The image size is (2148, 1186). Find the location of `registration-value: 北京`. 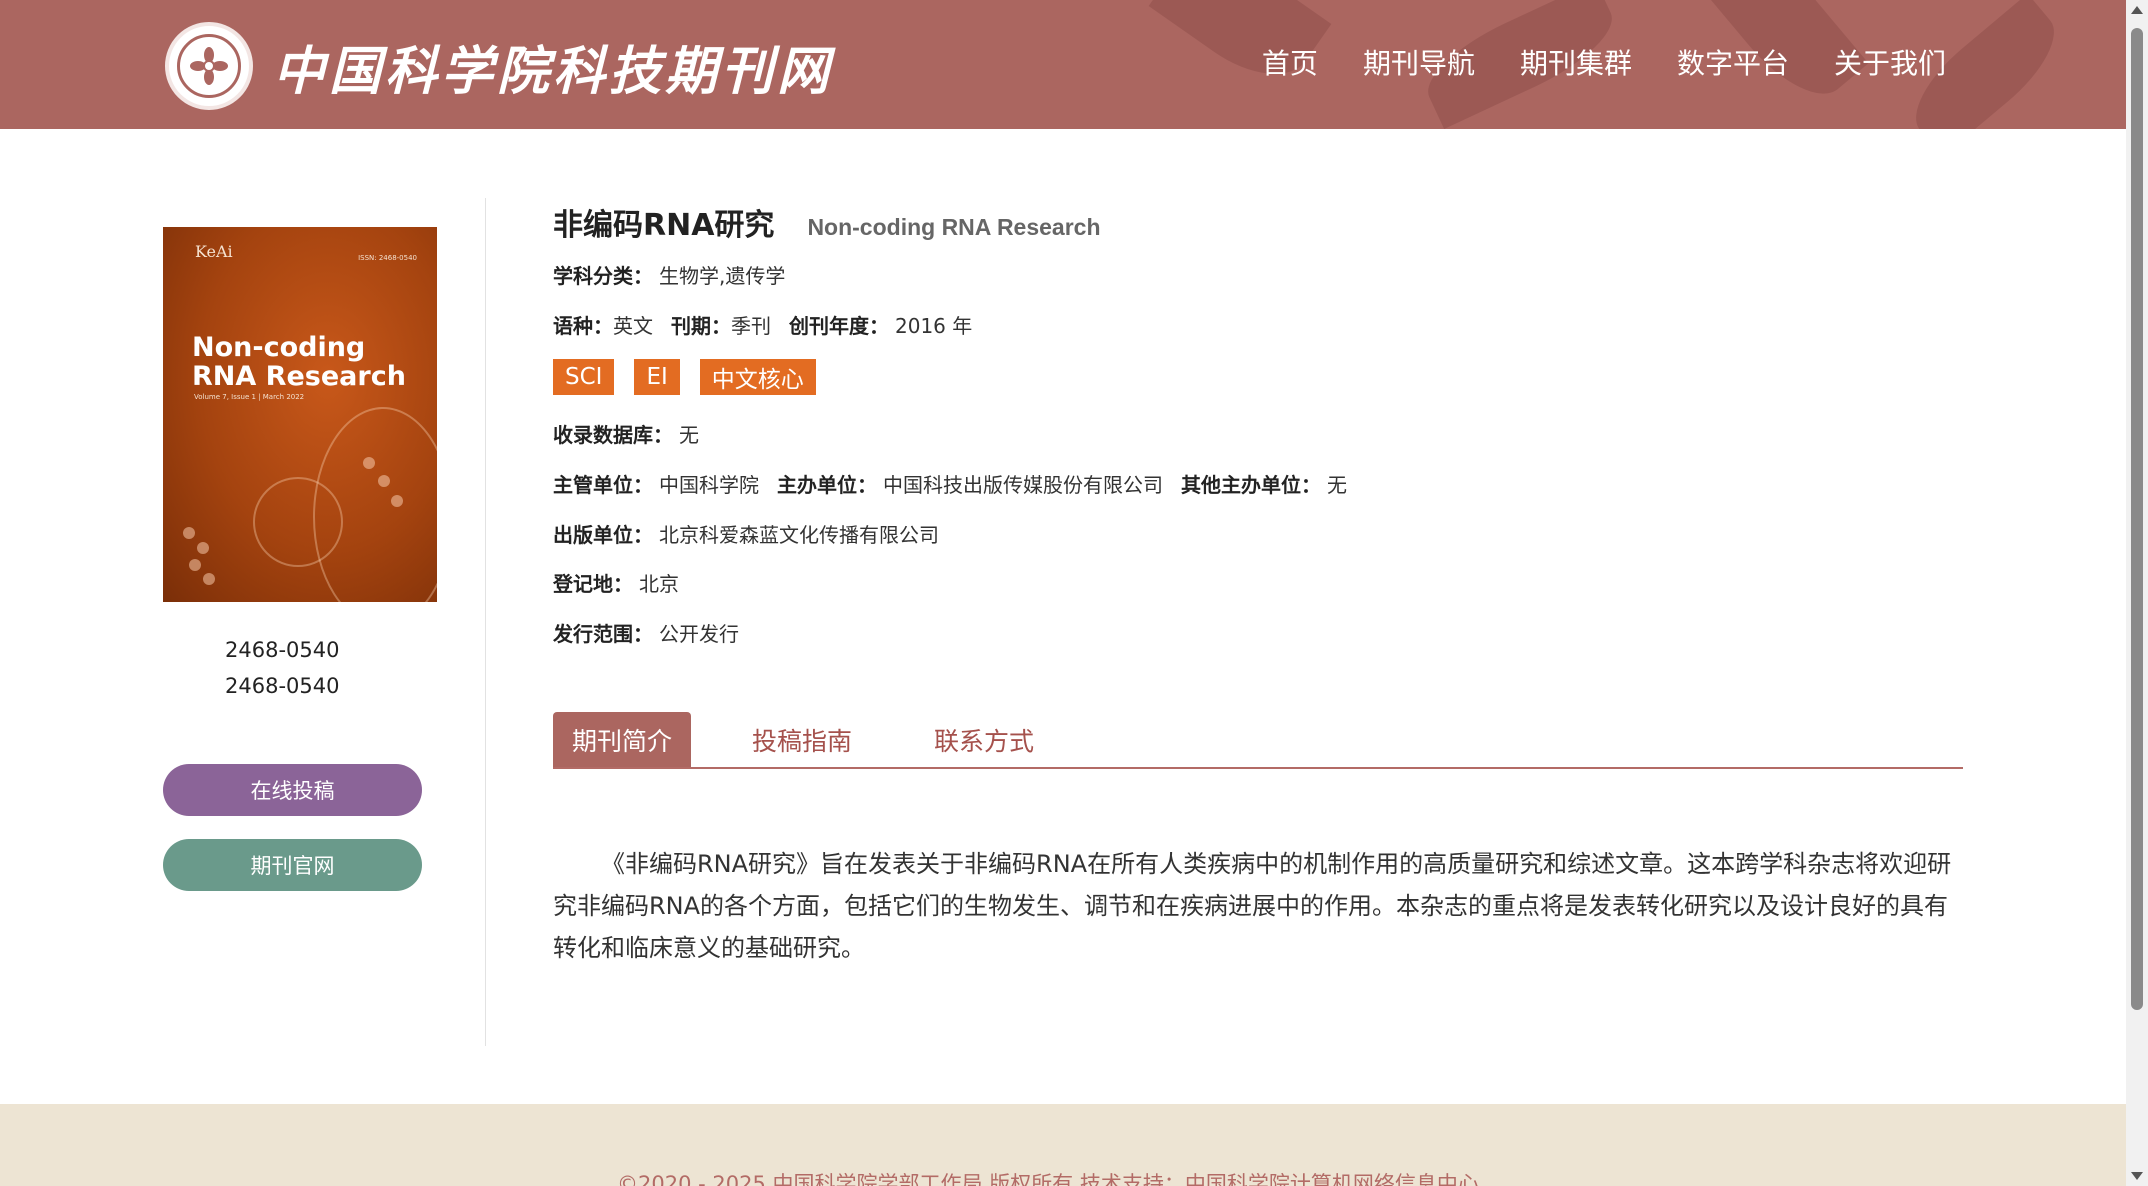

registration-value: 北京 is located at coordinates (659, 584).